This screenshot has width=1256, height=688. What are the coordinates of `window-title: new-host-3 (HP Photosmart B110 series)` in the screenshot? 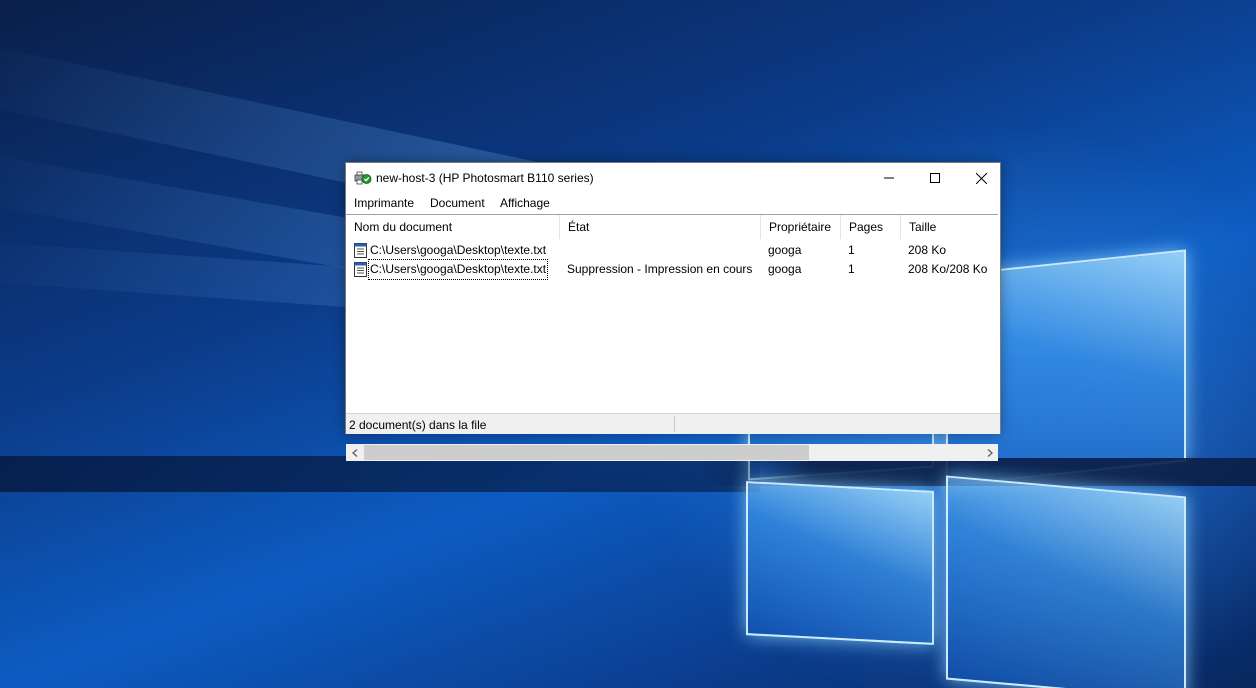 It's located at (485, 178).